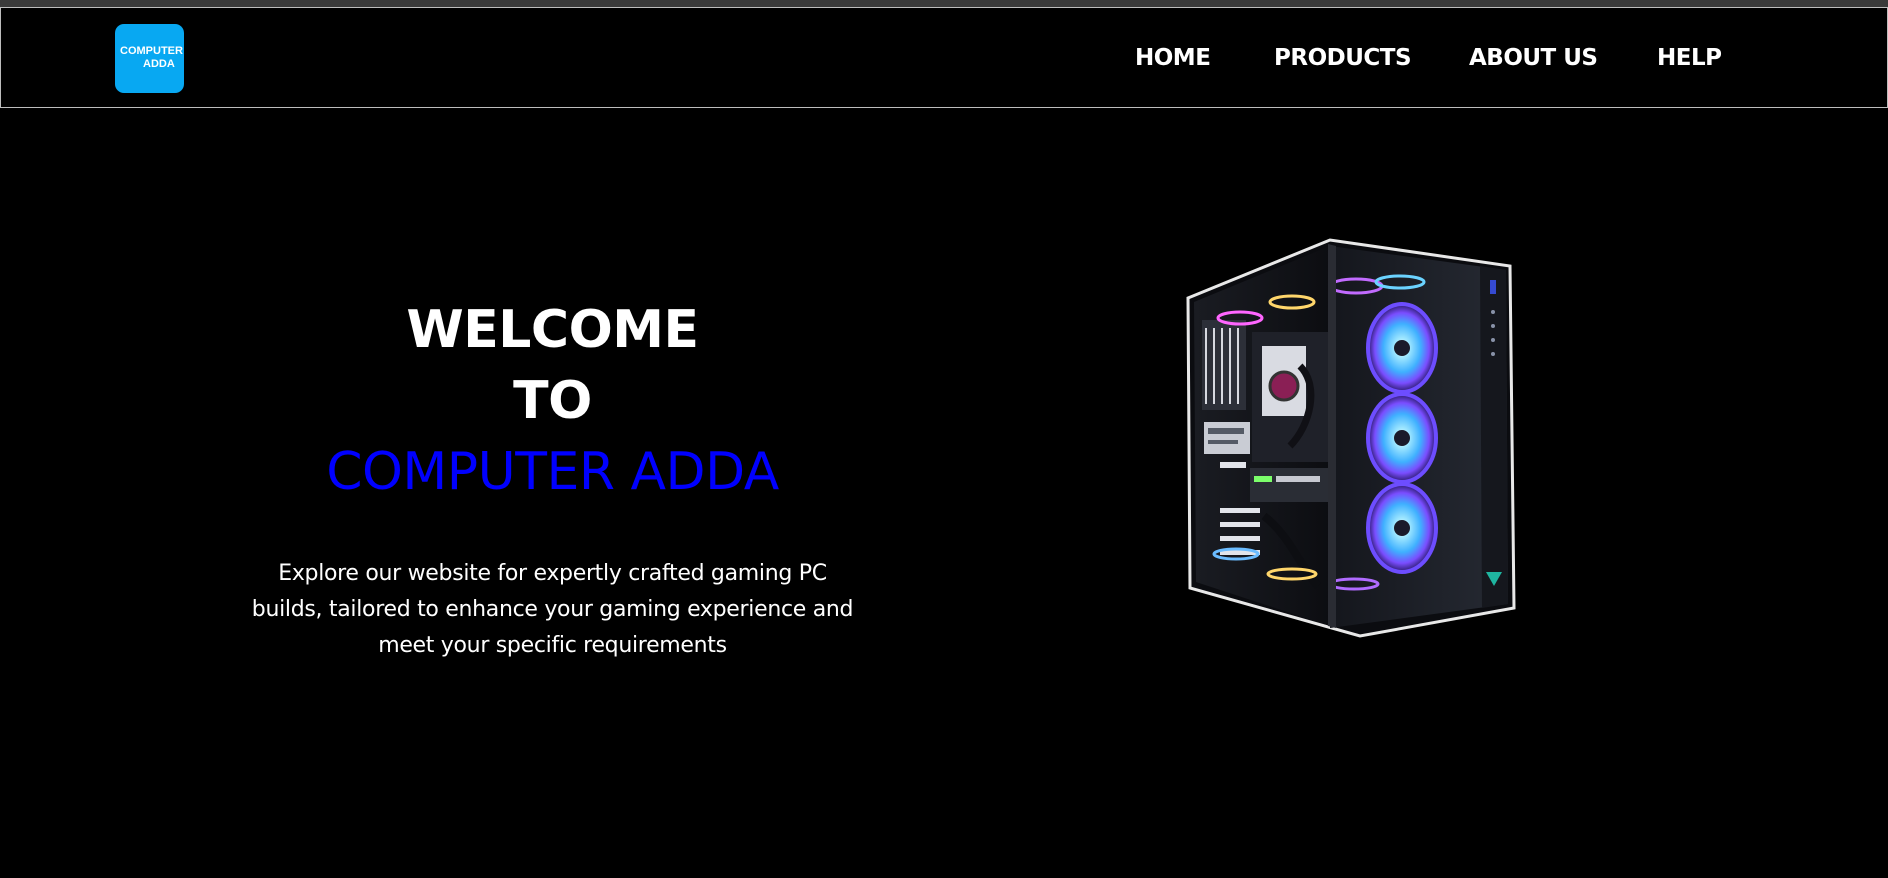 This screenshot has width=1888, height=878. I want to click on tagline-line: meet your specific requirements, so click(552, 645).